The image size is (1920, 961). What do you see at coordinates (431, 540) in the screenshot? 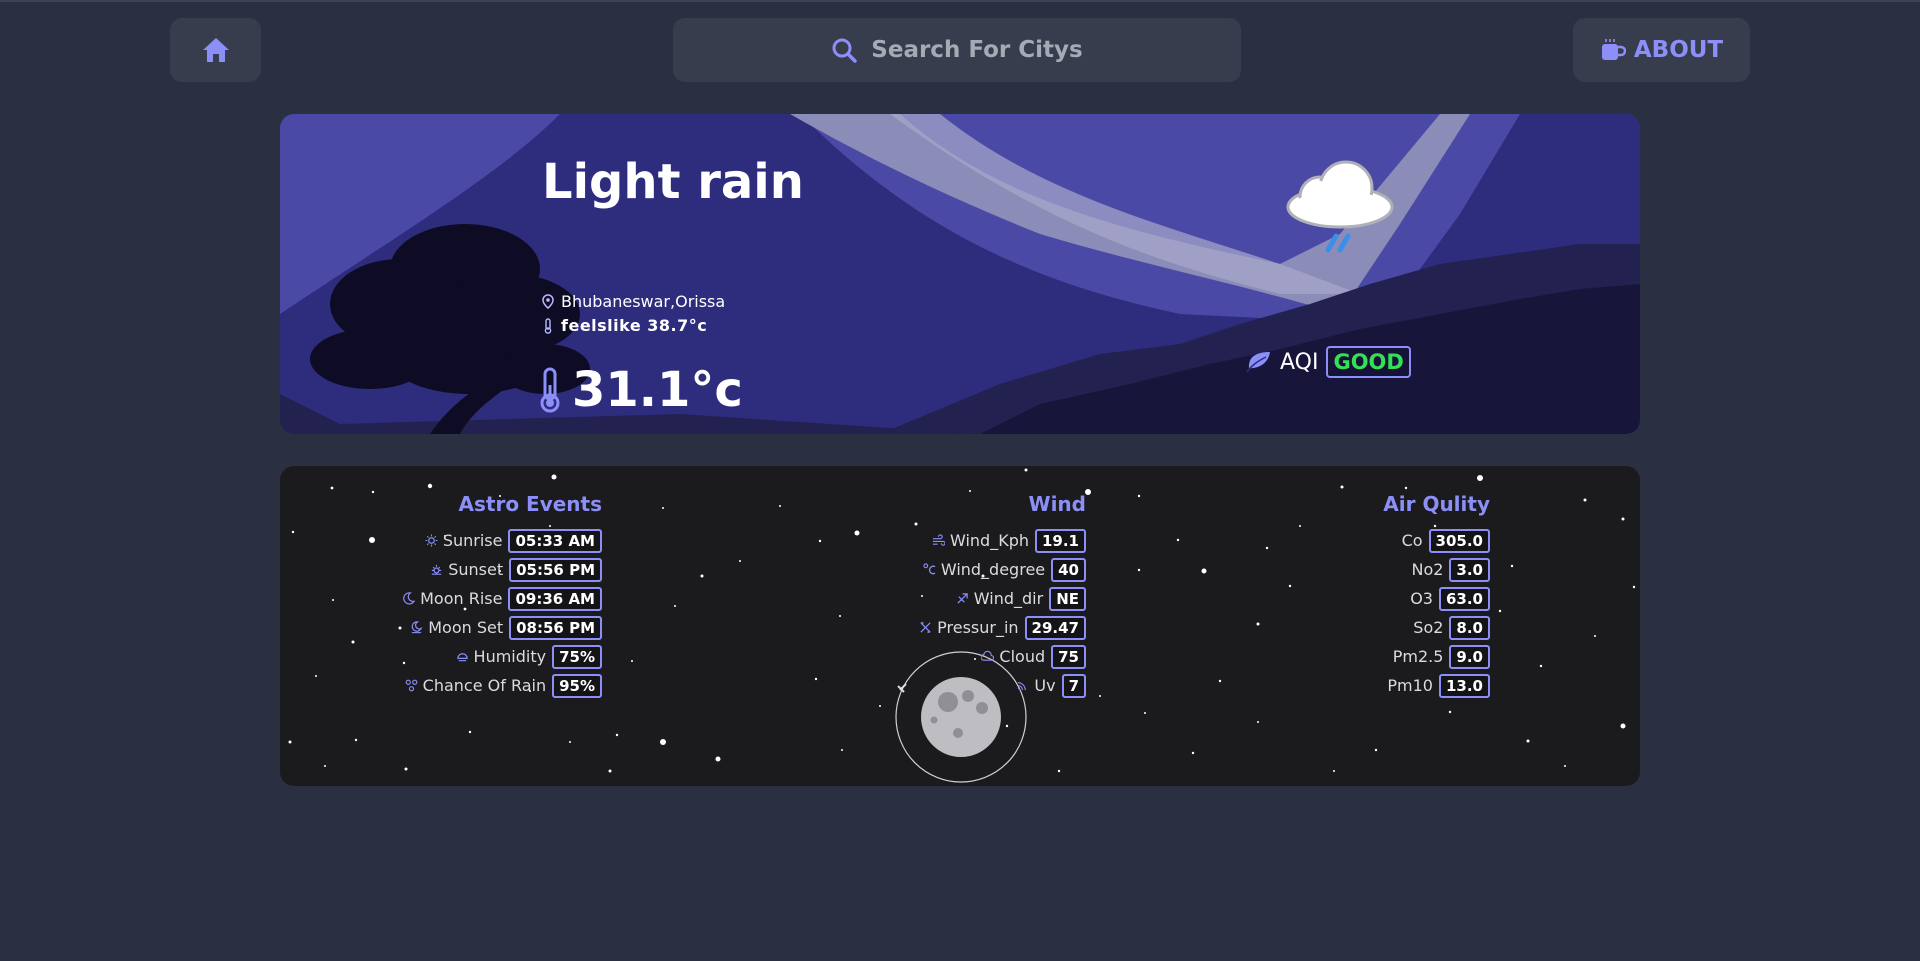
I see `sun-icon` at bounding box center [431, 540].